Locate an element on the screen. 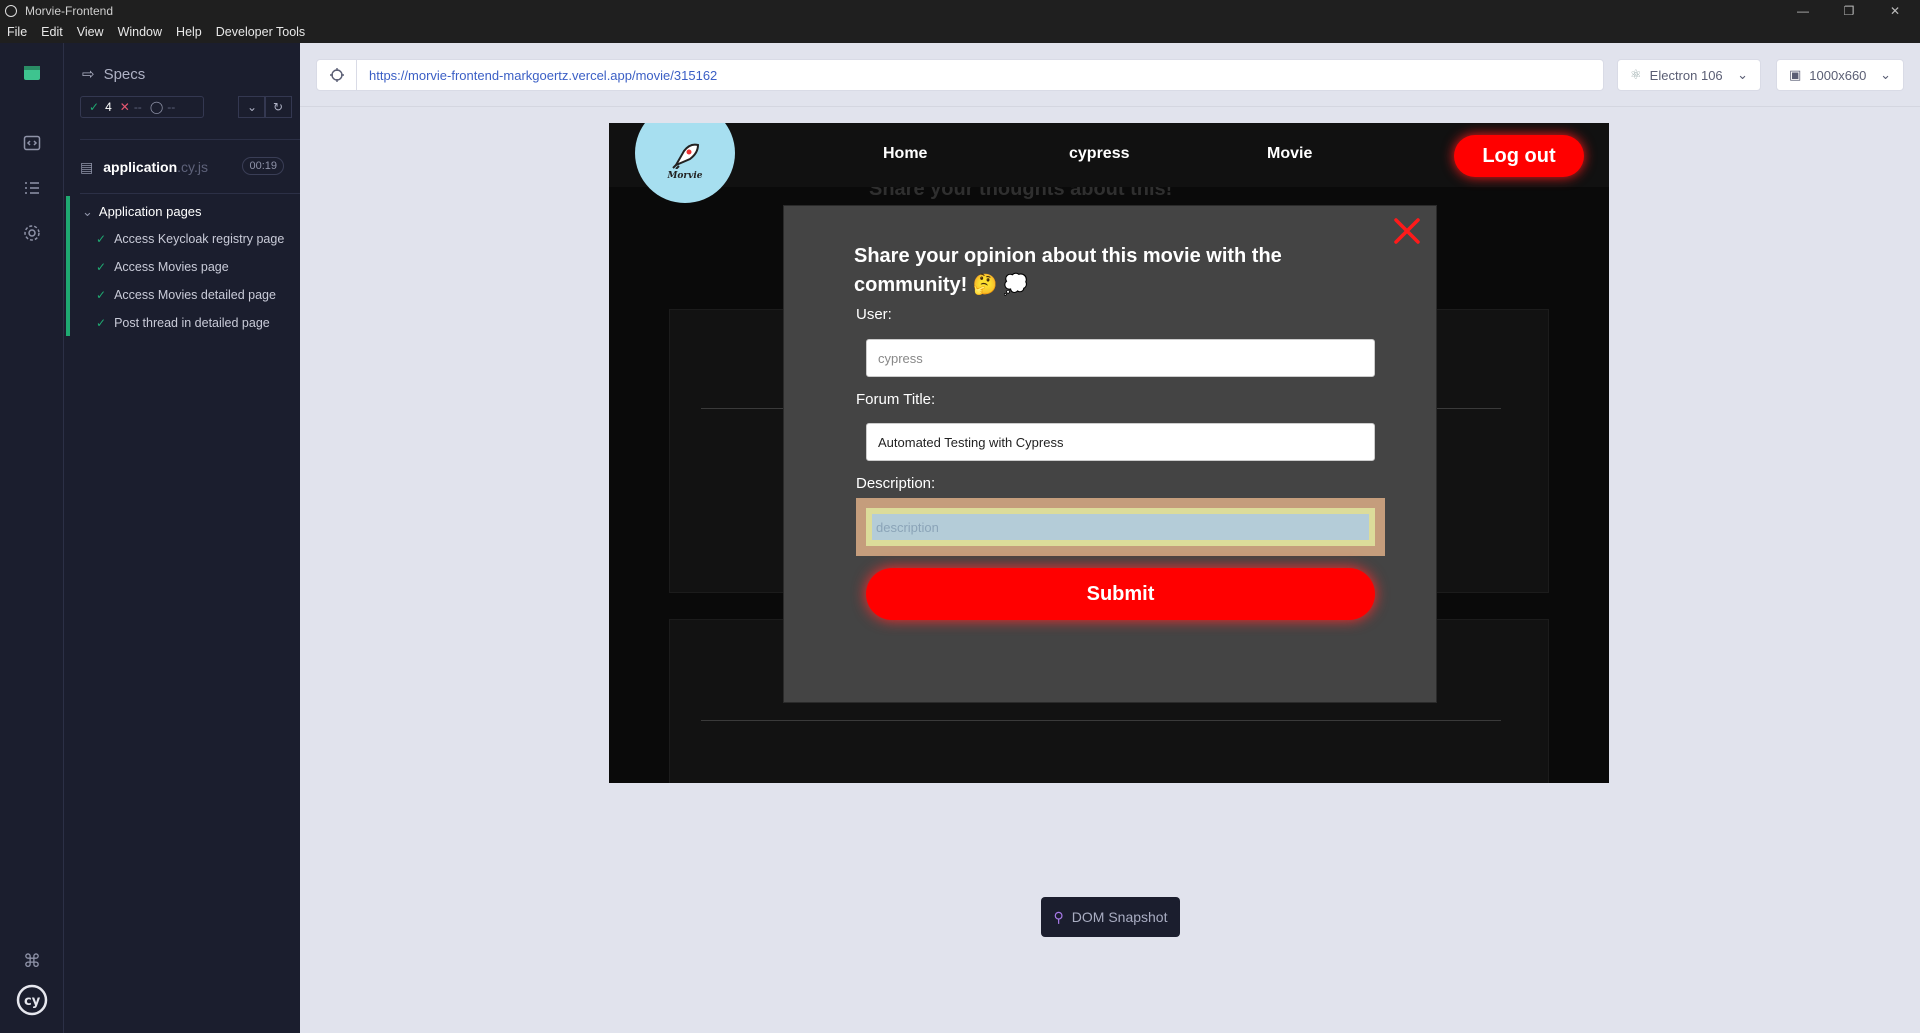 Image resolution: width=1920 pixels, height=1033 pixels. settings-gear-icon is located at coordinates (32, 233).